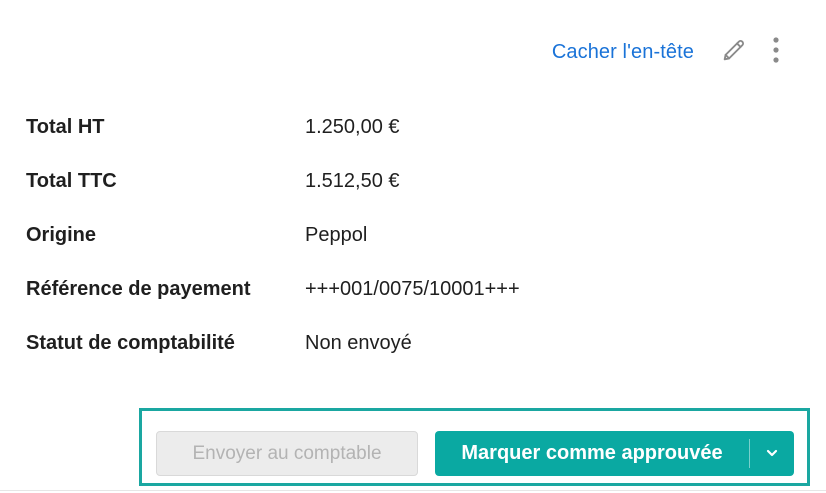  I want to click on detail-label: Total HT, so click(65, 126).